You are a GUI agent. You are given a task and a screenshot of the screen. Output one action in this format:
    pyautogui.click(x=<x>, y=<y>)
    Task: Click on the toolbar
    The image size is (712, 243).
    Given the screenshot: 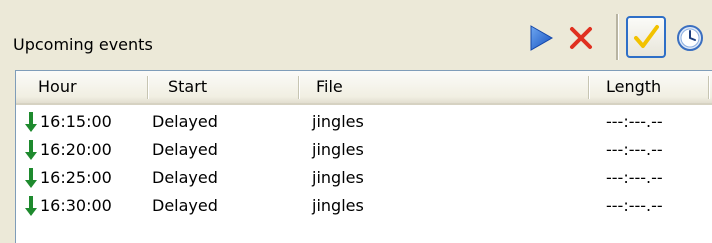 What is the action you would take?
    pyautogui.click(x=616, y=37)
    